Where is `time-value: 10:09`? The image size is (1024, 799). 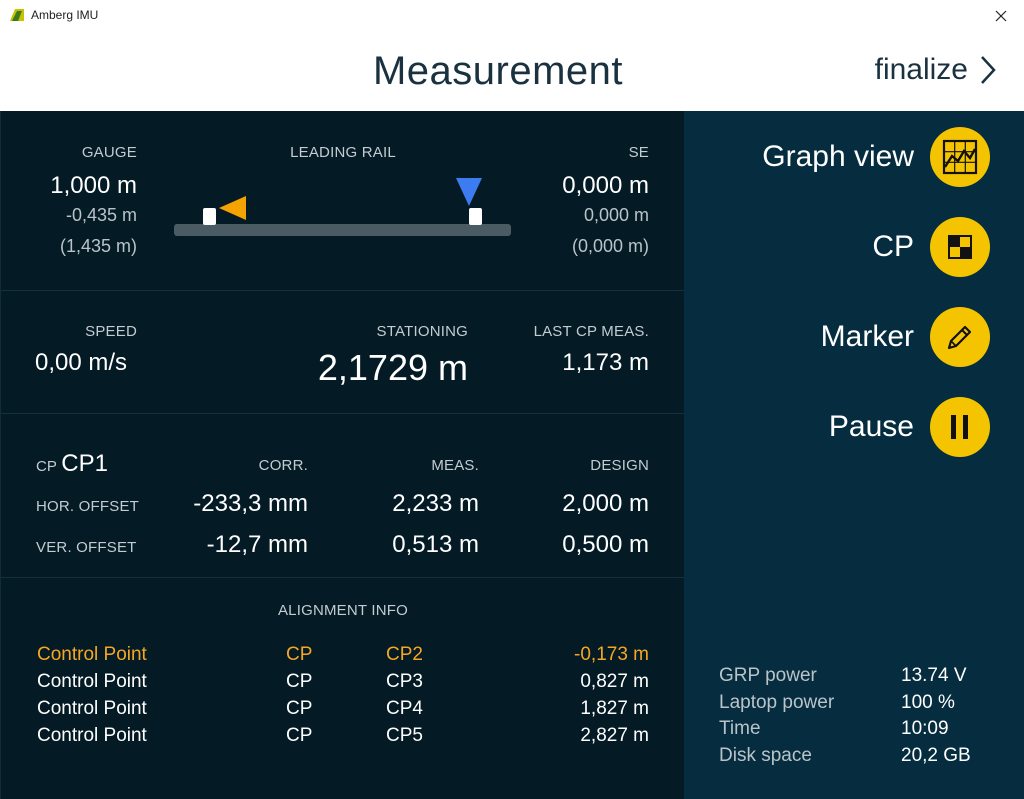
time-value: 10:09 is located at coordinates (925, 728).